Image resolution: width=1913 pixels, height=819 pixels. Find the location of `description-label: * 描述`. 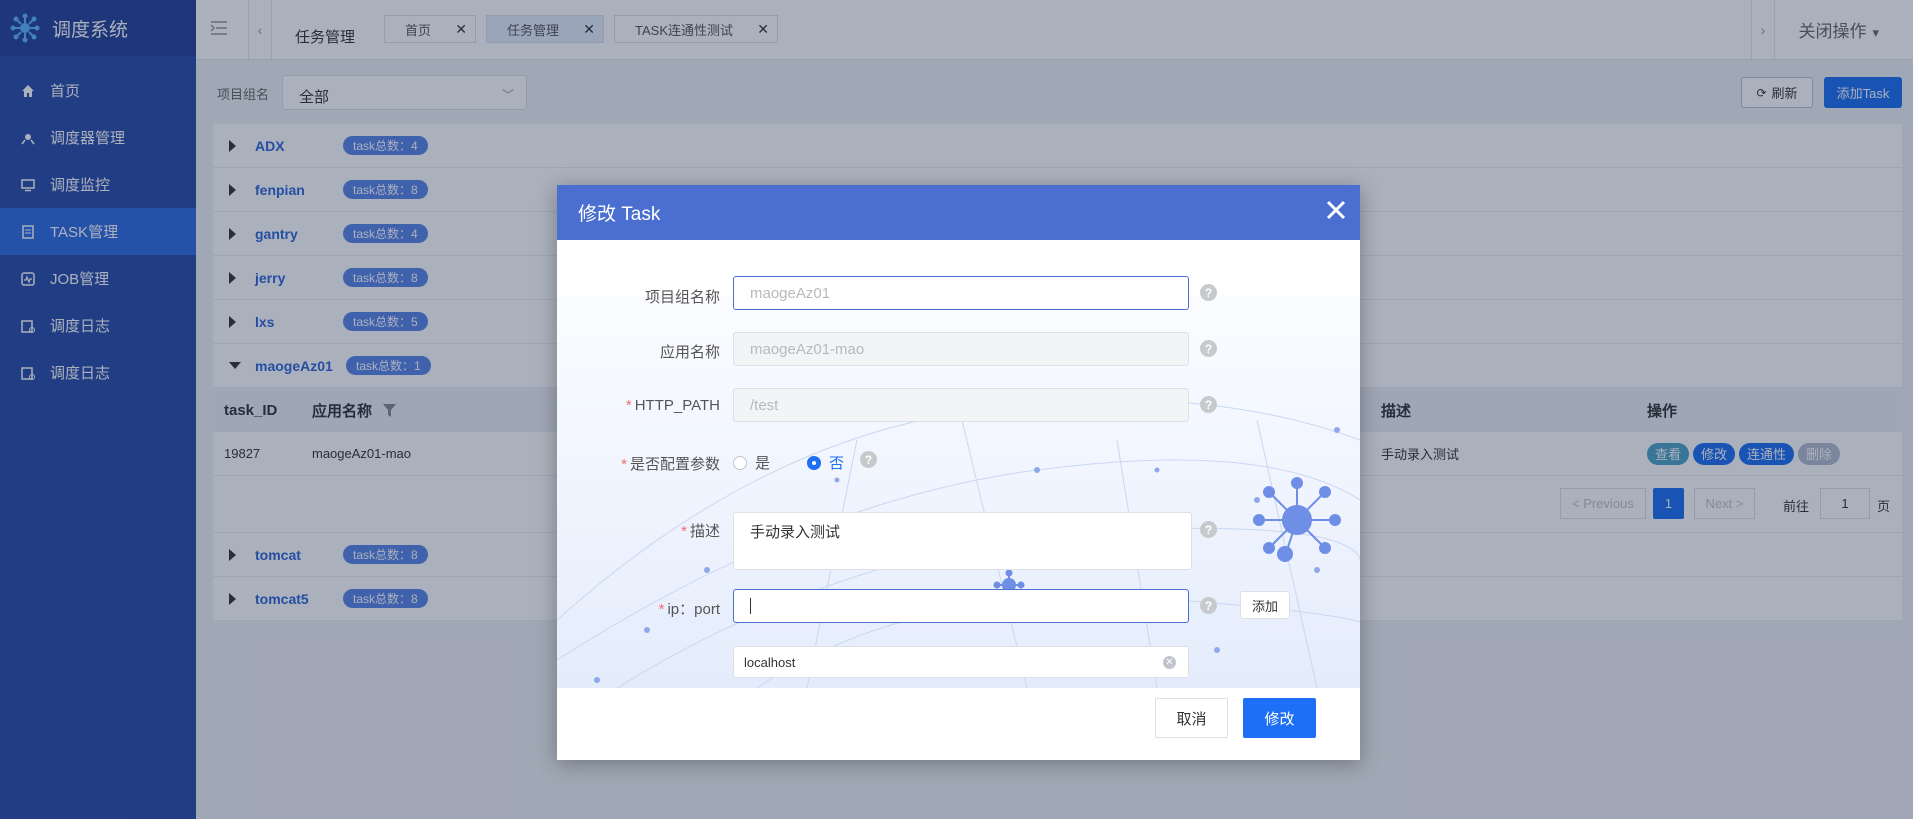

description-label: * 描述 is located at coordinates (638, 530).